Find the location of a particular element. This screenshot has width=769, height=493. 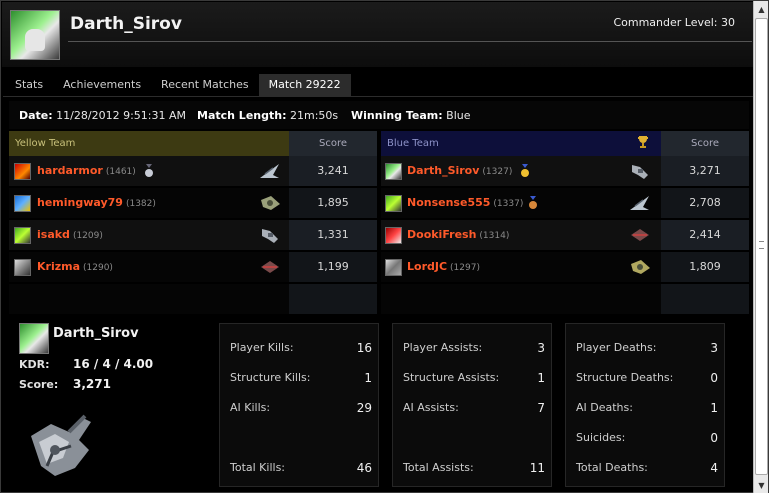

player-assists-row: Player Assists: 3 is located at coordinates (474, 348).